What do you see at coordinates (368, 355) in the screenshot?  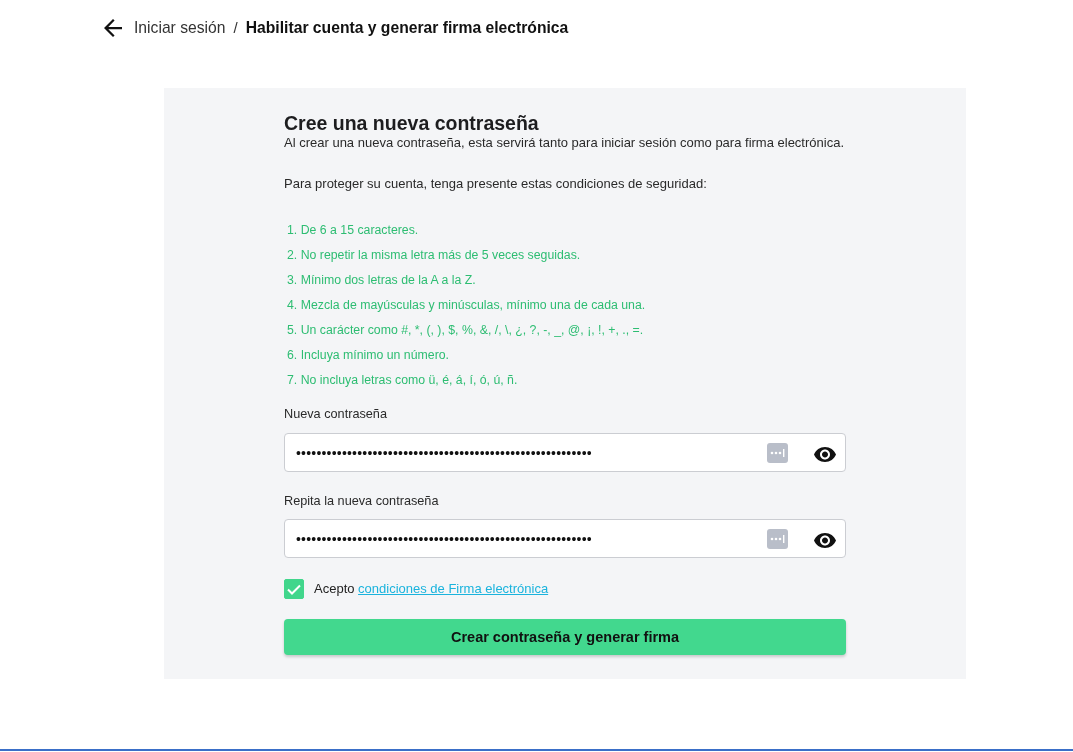 I see `condition-item: 6. Incluya mínimo un número.` at bounding box center [368, 355].